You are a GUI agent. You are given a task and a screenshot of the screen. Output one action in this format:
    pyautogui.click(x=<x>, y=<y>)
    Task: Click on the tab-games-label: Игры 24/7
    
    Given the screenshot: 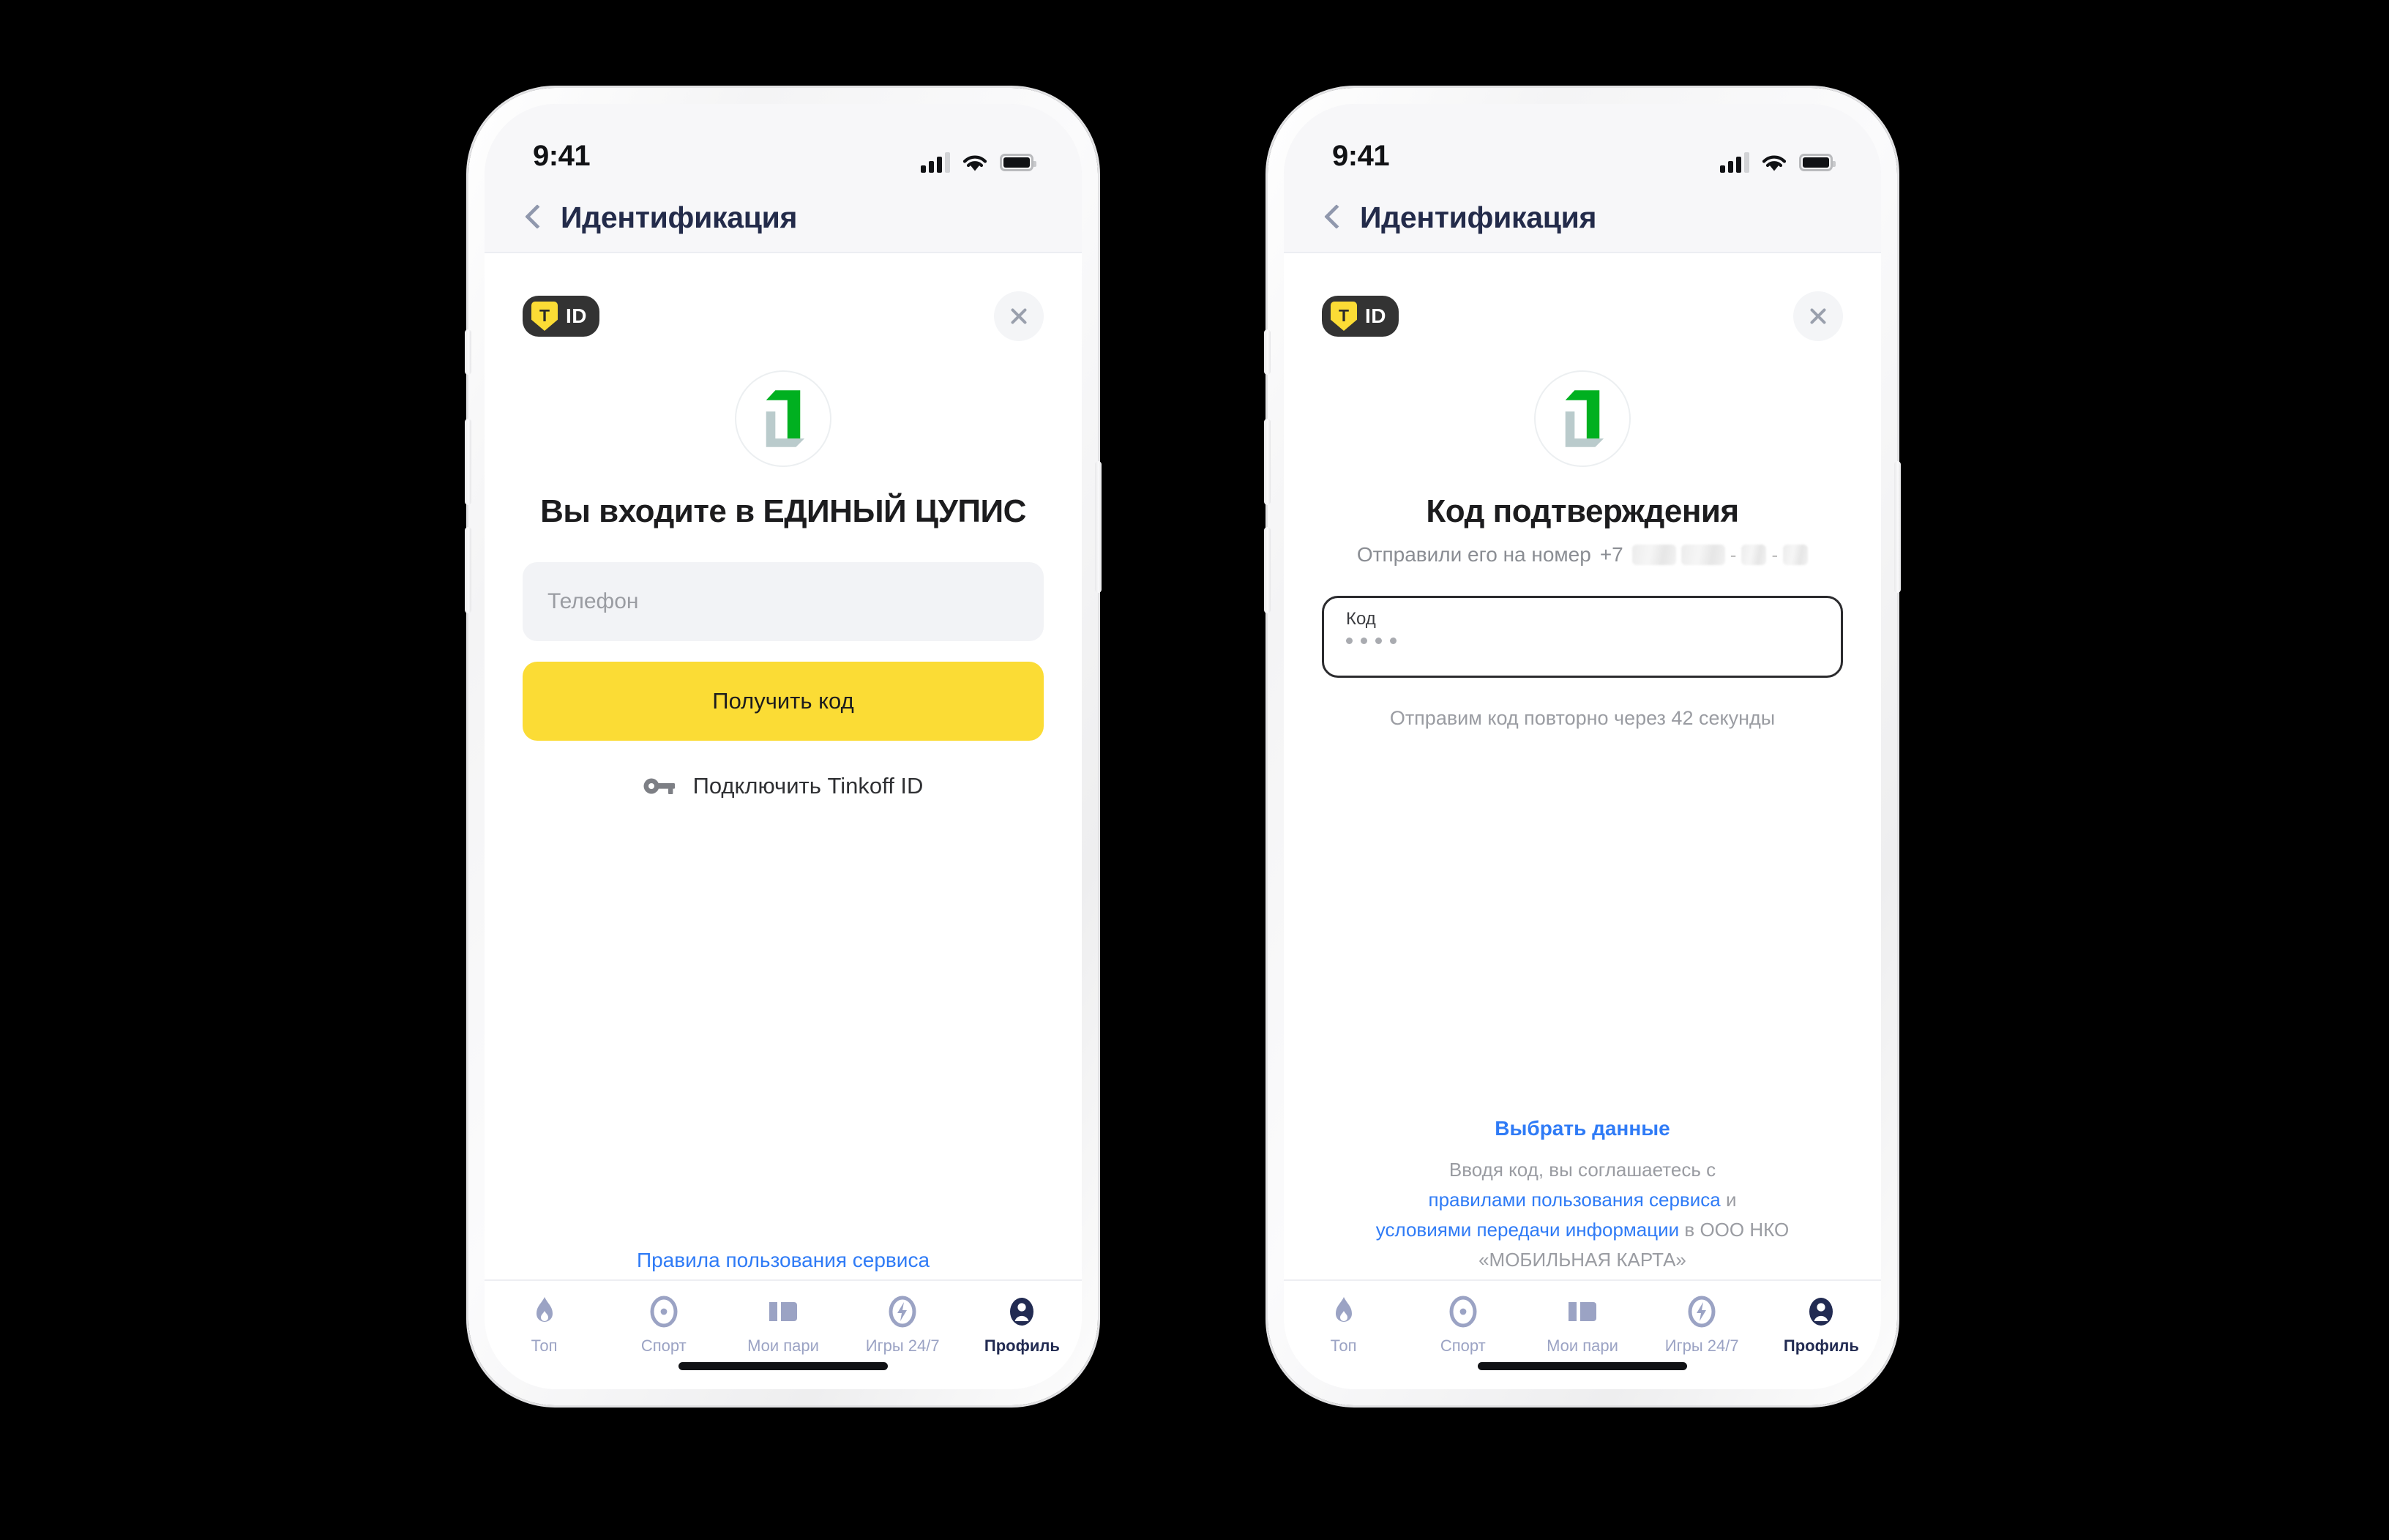 What is the action you would take?
    pyautogui.click(x=902, y=1346)
    